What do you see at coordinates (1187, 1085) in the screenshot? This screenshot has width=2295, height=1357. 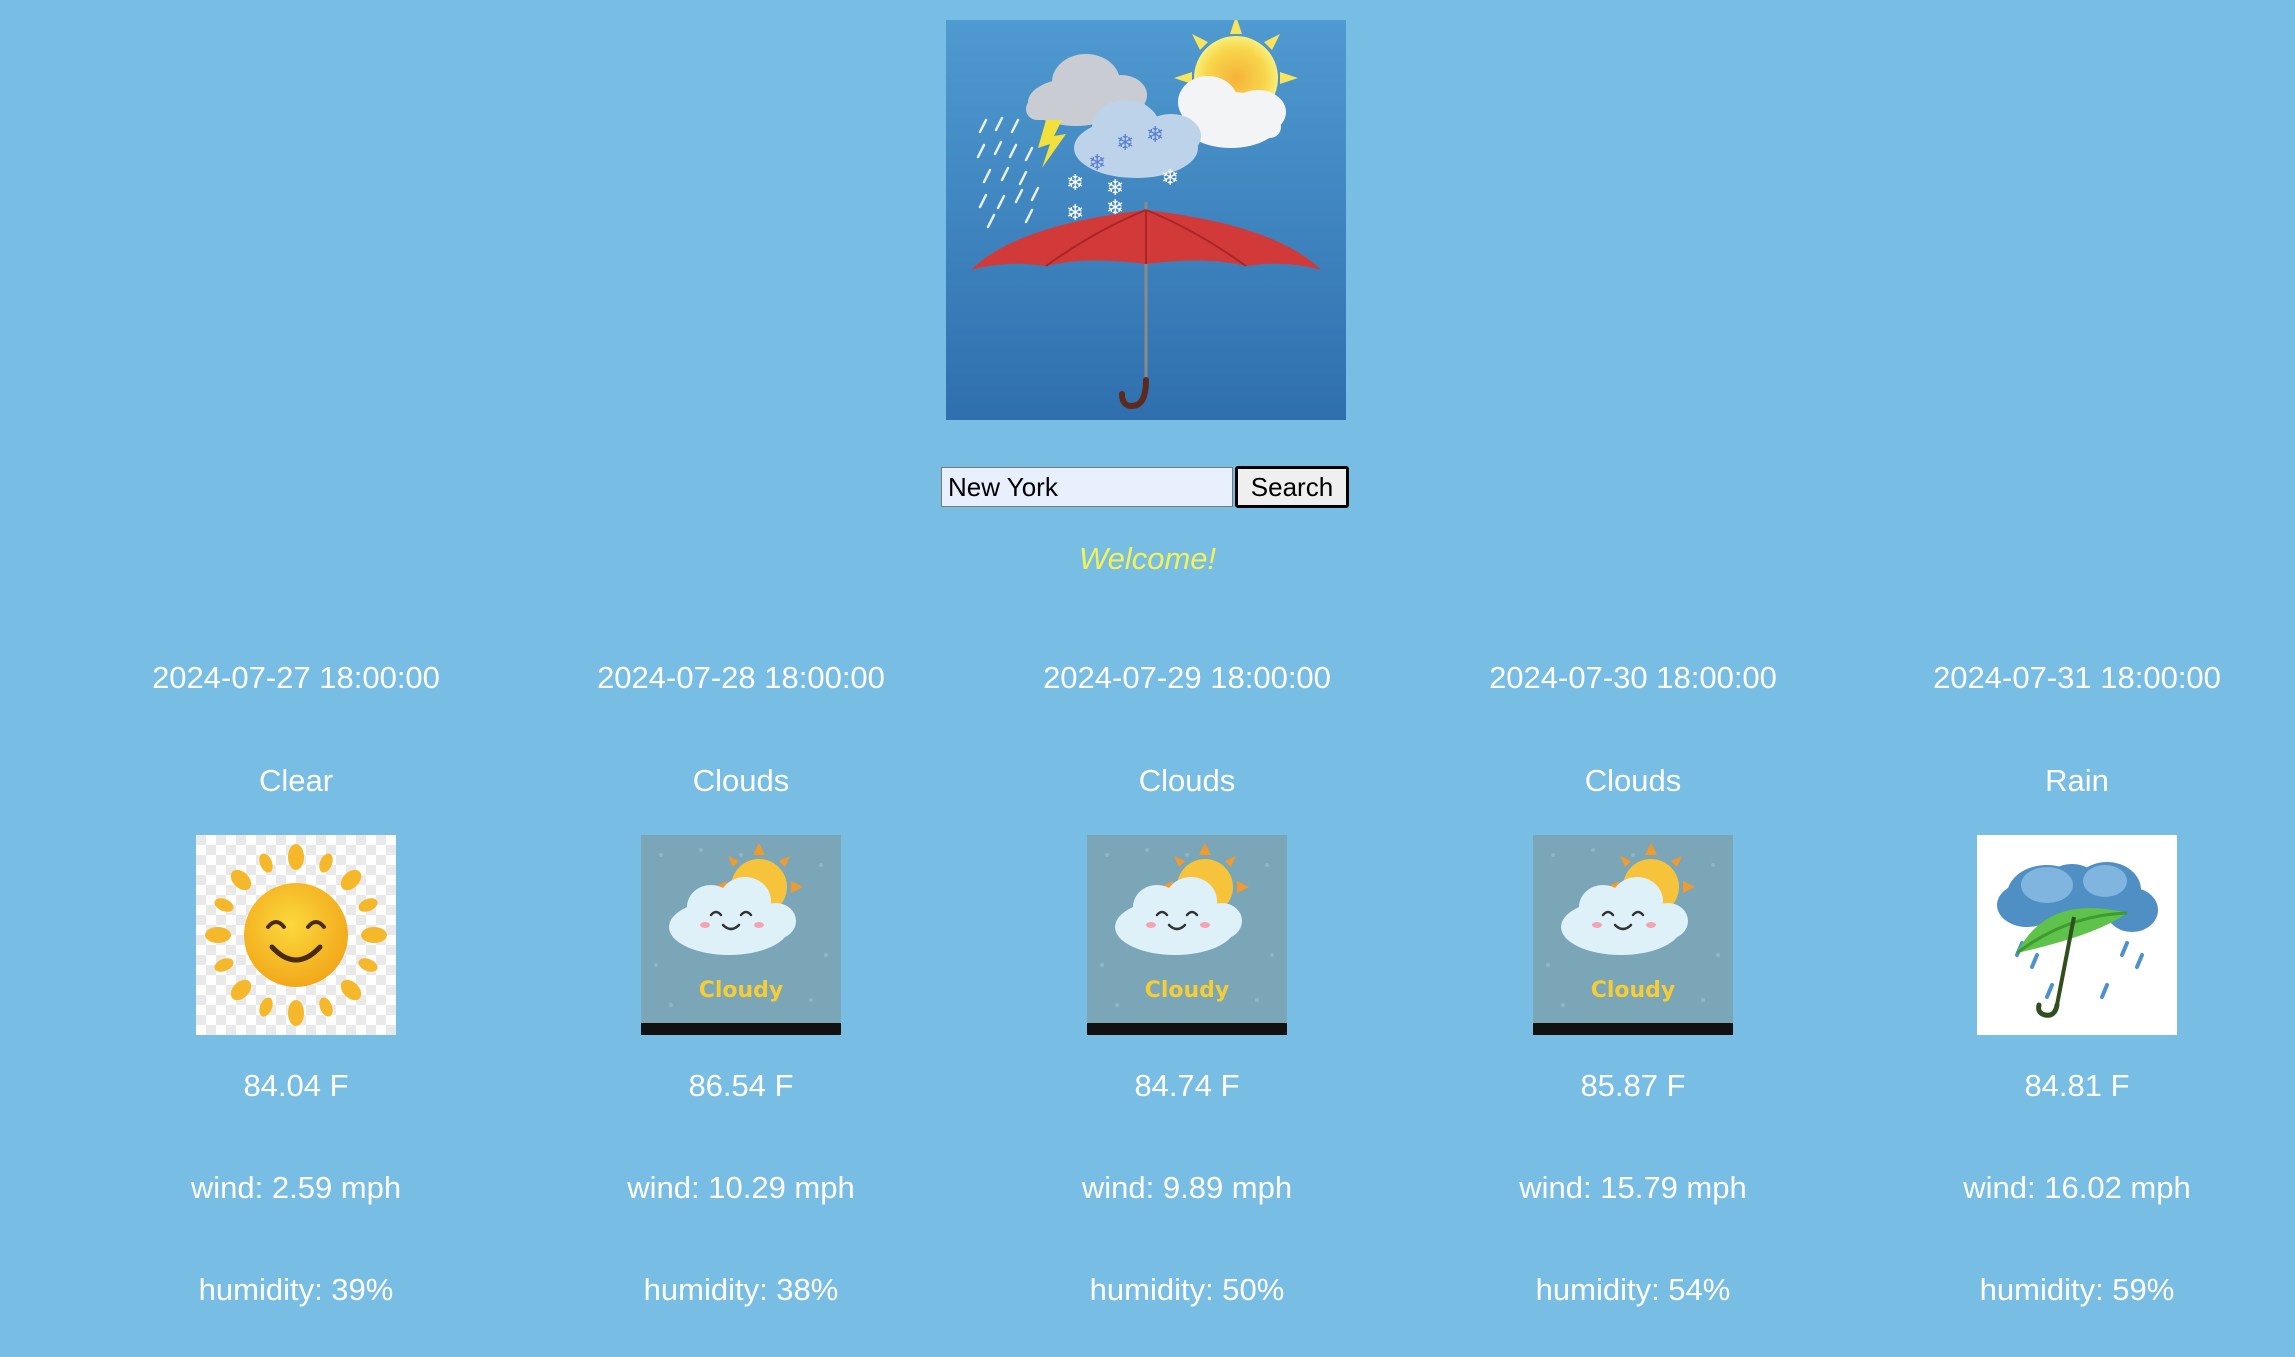 I see `forecast-temperature: 84.74 F` at bounding box center [1187, 1085].